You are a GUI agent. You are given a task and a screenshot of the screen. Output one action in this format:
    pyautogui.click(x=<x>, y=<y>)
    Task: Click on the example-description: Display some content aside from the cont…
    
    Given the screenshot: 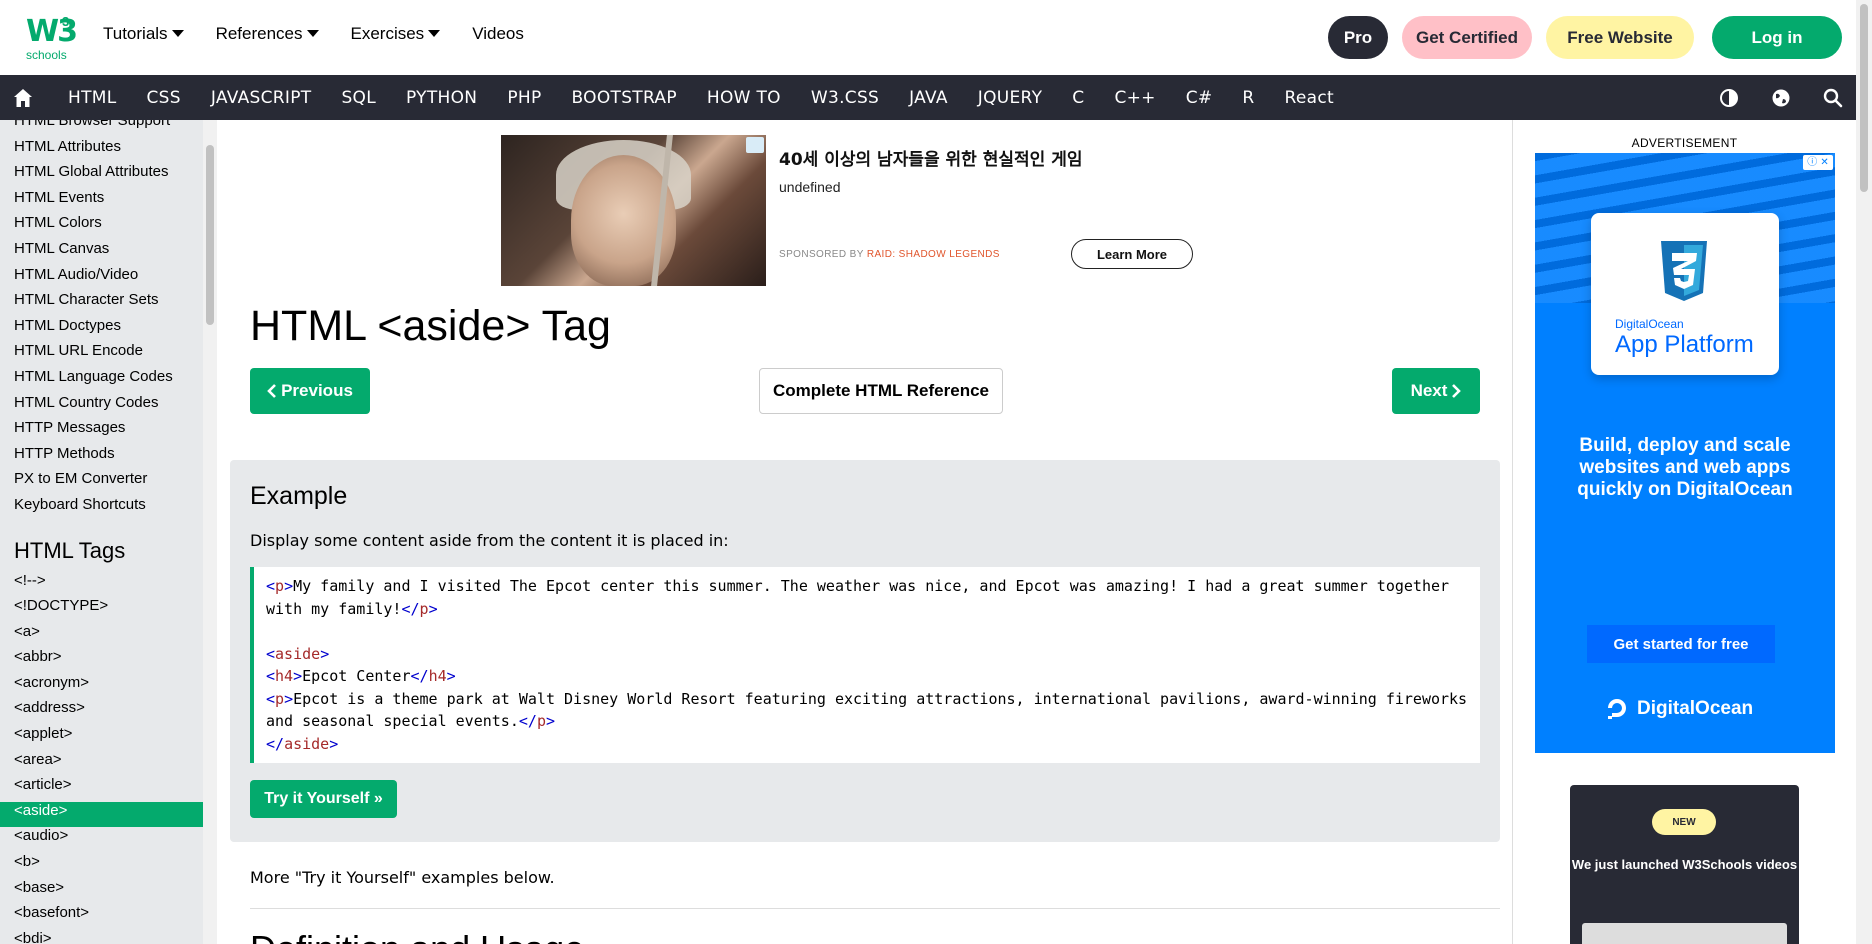 What is the action you would take?
    pyautogui.click(x=489, y=540)
    